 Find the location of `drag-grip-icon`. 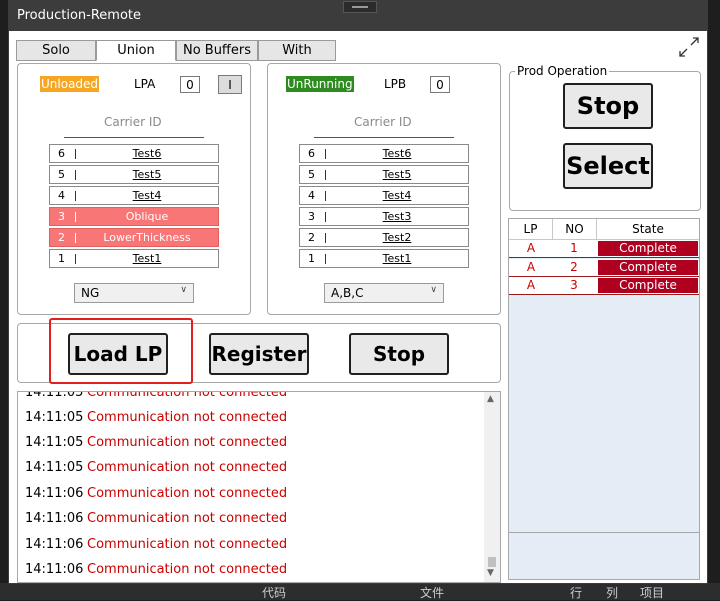

drag-grip-icon is located at coordinates (360, 7).